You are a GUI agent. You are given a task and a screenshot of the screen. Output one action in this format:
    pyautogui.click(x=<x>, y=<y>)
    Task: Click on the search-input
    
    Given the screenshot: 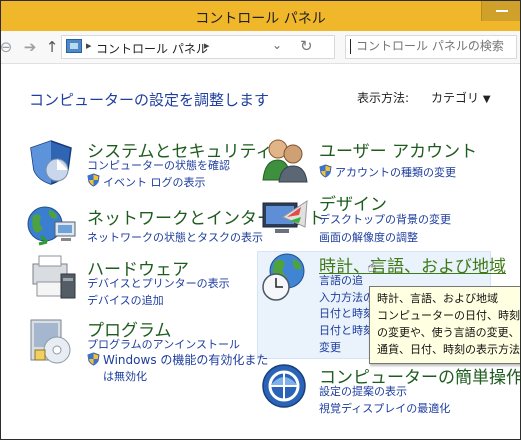 What is the action you would take?
    pyautogui.click(x=431, y=46)
    